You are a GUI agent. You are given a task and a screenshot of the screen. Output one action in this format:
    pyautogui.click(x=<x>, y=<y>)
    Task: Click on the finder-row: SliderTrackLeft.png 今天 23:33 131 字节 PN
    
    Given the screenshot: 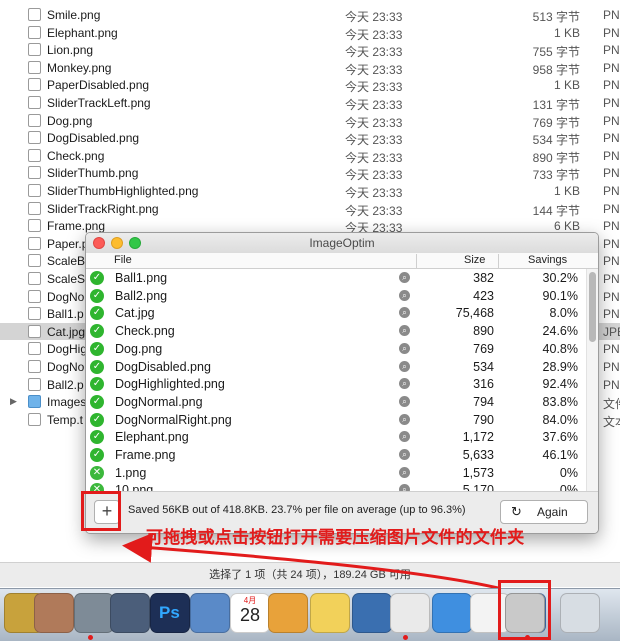 What is the action you would take?
    pyautogui.click(x=310, y=103)
    